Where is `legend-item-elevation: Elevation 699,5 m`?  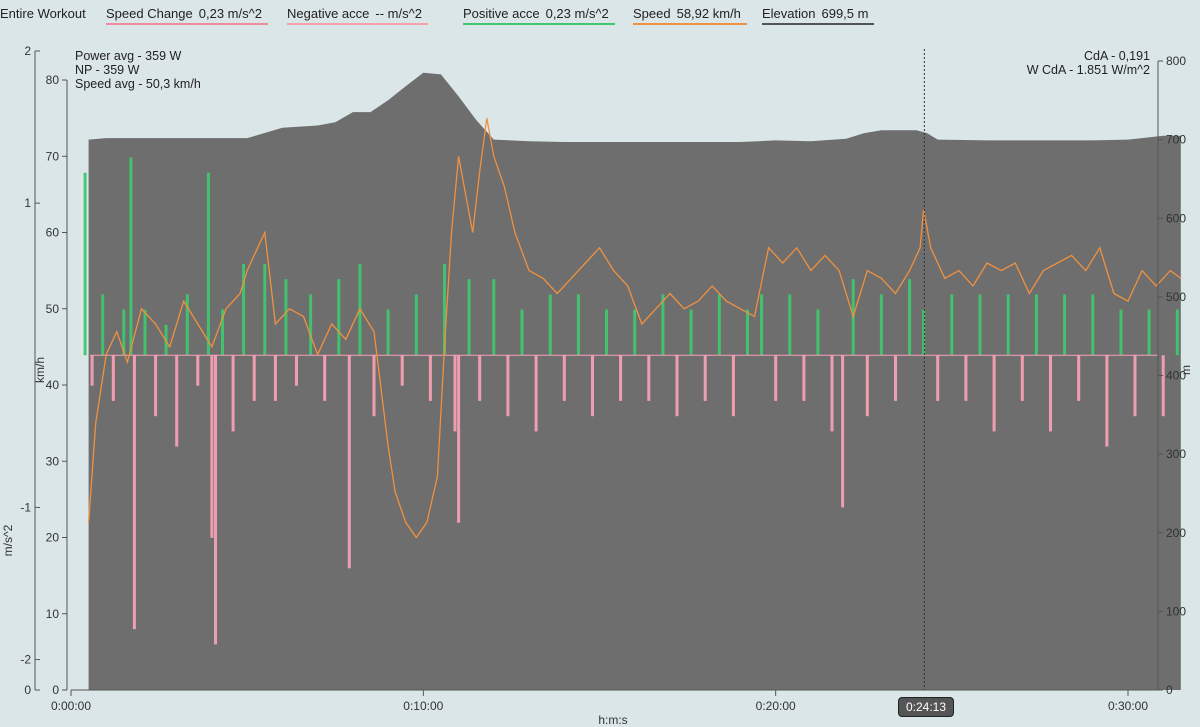
legend-item-elevation: Elevation 699,5 m is located at coordinates (818, 15).